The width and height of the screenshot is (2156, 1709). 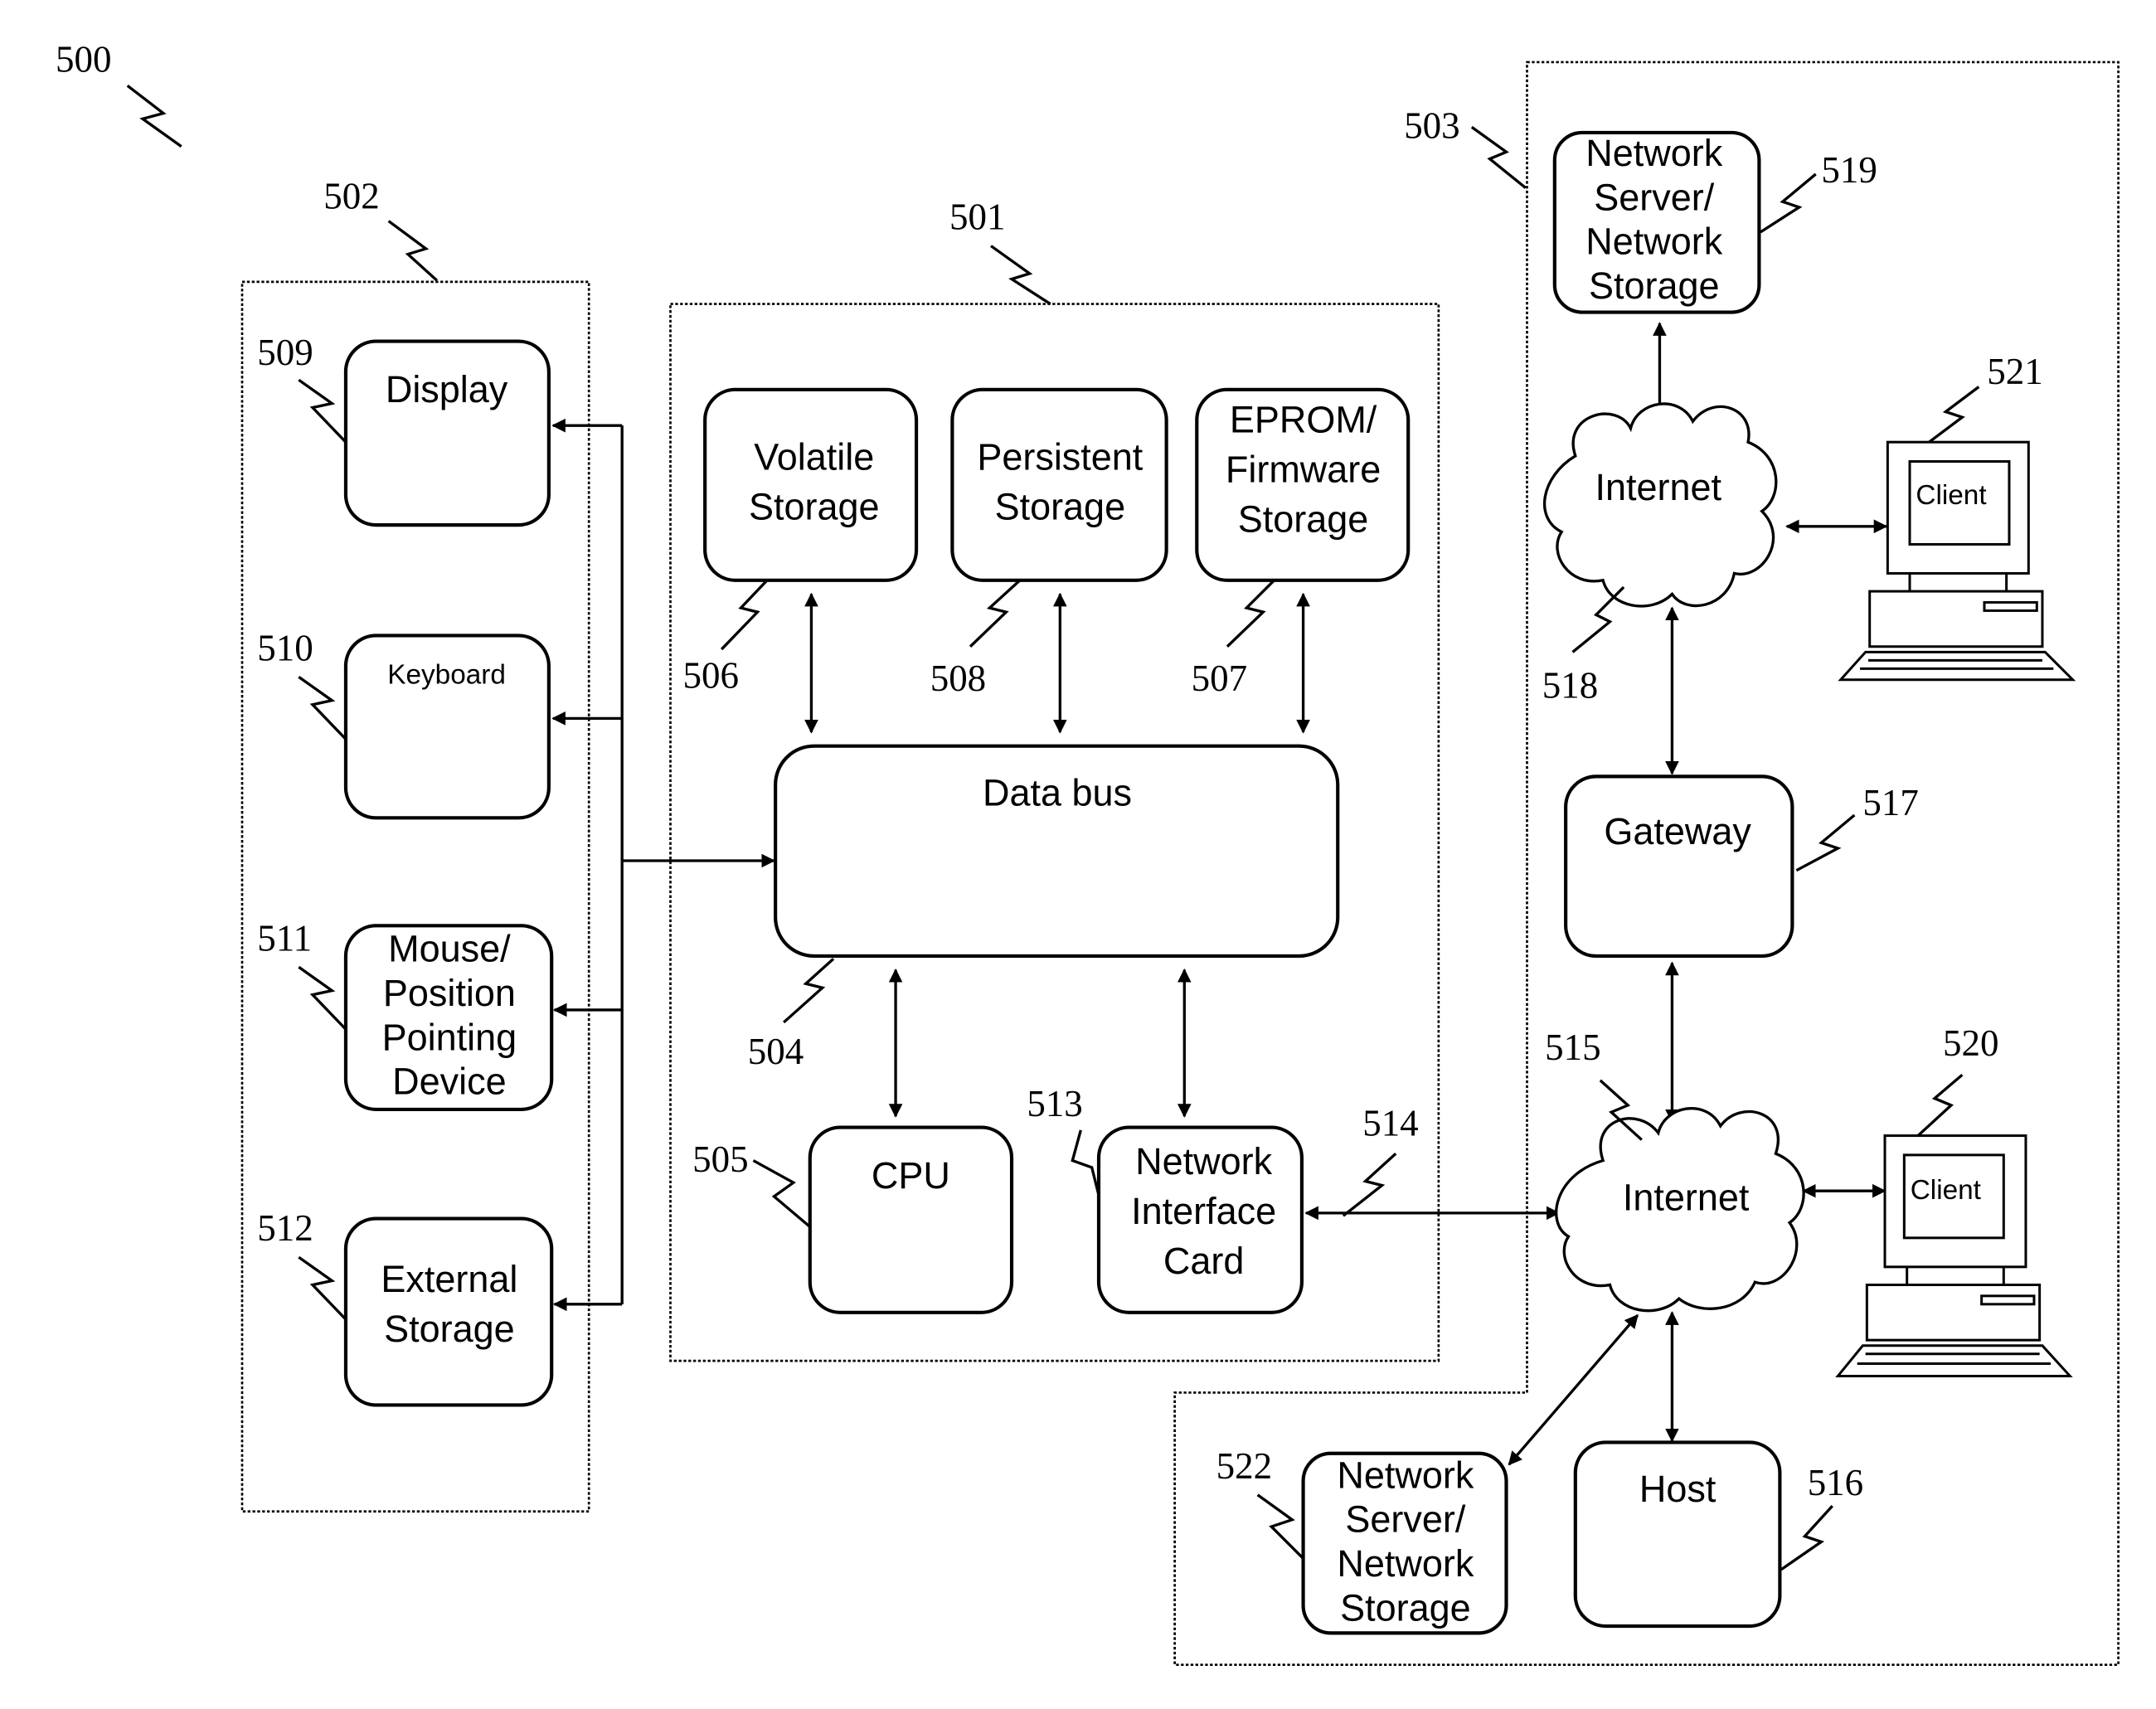 What do you see at coordinates (1675, 1170) in the screenshot?
I see `internet-bottom-node: Internet 515` at bounding box center [1675, 1170].